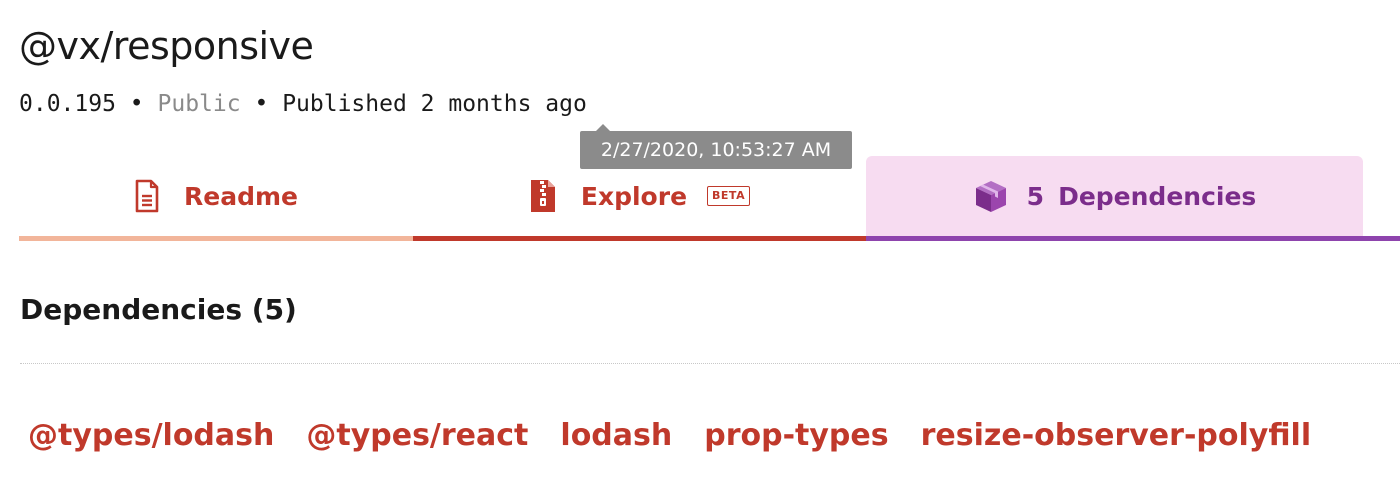 The image size is (1400, 482). Describe the element at coordinates (729, 196) in the screenshot. I see `beta-badge: BETA` at that location.